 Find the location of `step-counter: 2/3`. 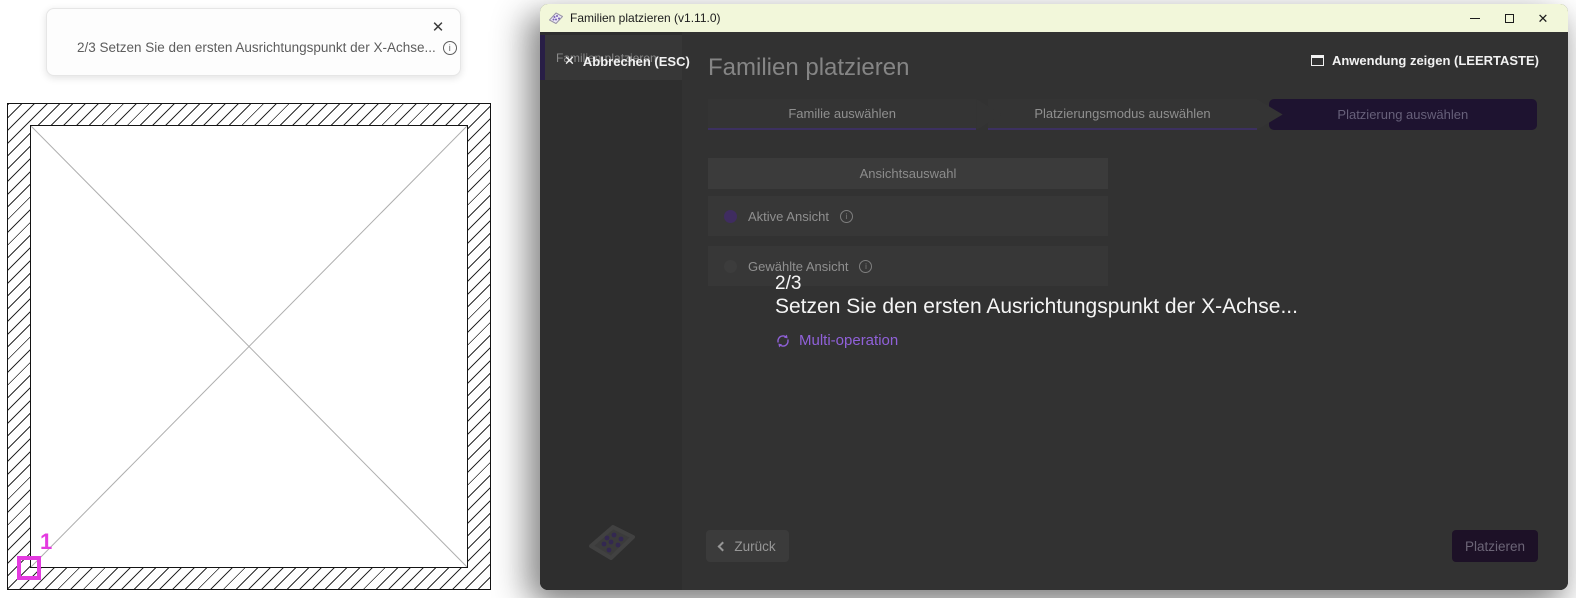

step-counter: 2/3 is located at coordinates (788, 283).